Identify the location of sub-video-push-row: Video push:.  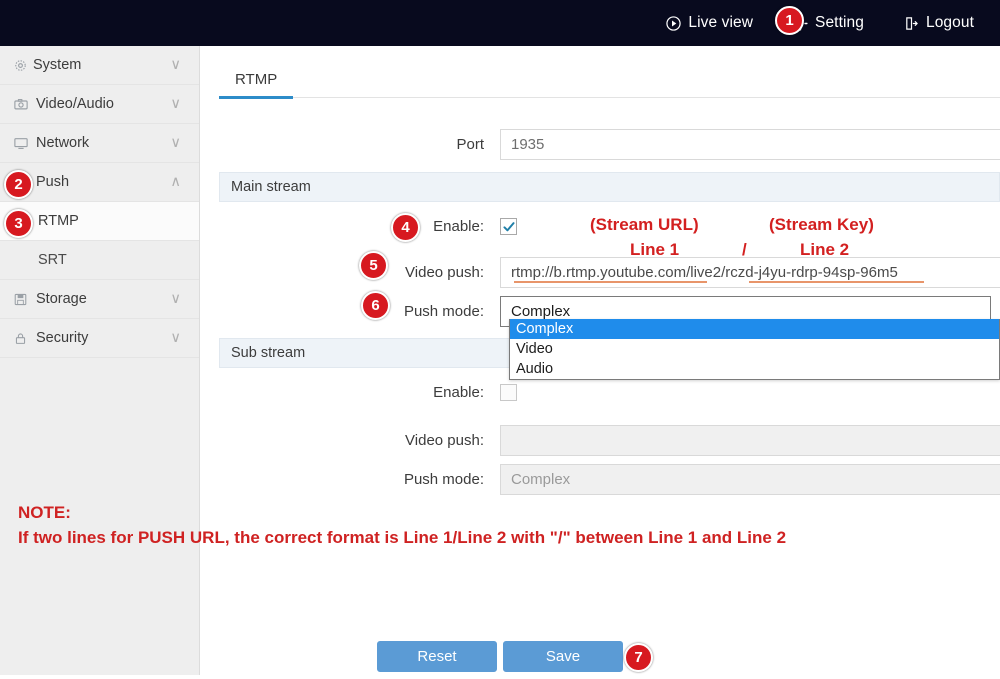
(660, 440).